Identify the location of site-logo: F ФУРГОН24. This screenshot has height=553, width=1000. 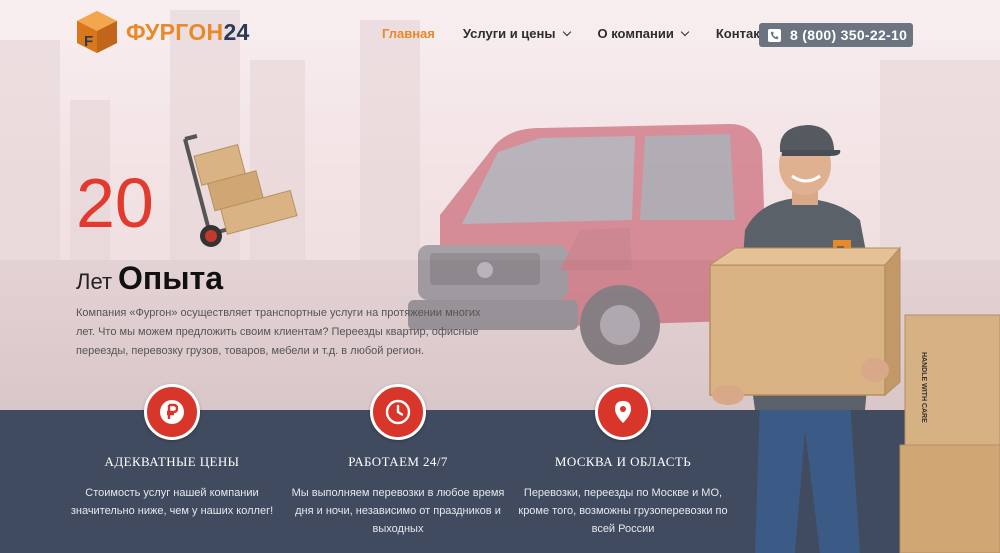
(163, 32).